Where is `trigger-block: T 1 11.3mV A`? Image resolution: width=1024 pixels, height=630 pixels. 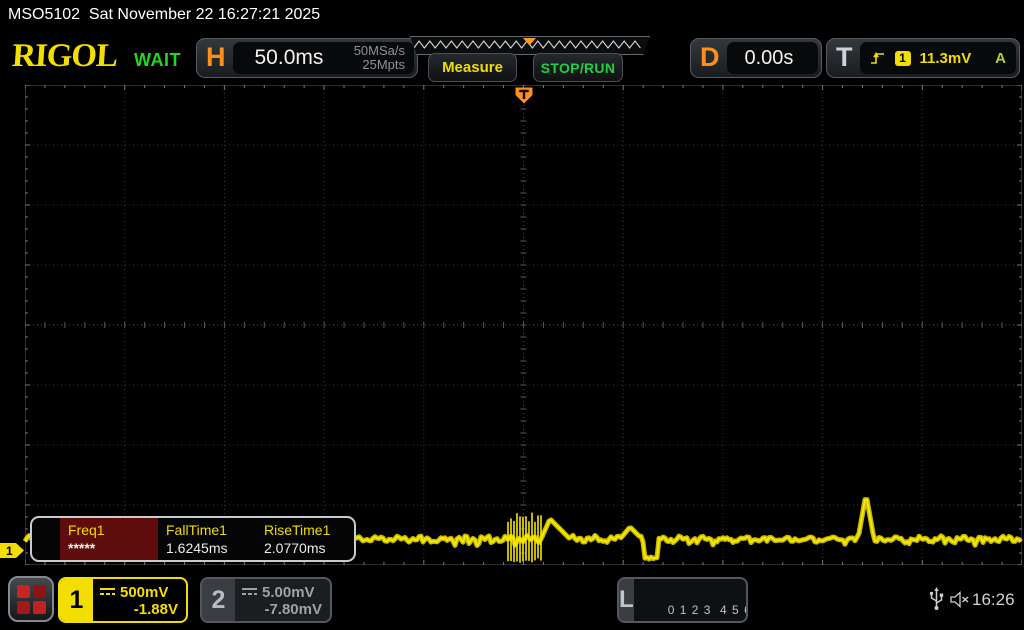 trigger-block: T 1 11.3mV A is located at coordinates (923, 58).